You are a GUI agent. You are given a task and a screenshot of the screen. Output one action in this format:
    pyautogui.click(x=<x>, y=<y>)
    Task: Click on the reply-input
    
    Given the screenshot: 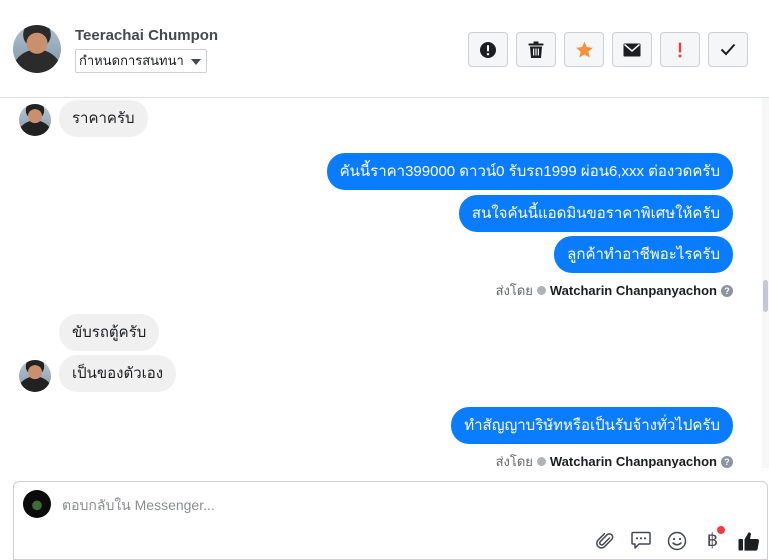 What is the action you would take?
    pyautogui.click(x=362, y=505)
    